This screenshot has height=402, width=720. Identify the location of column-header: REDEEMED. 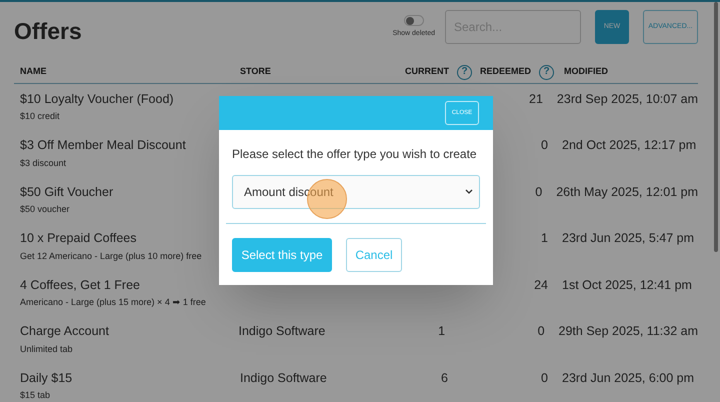
(505, 71).